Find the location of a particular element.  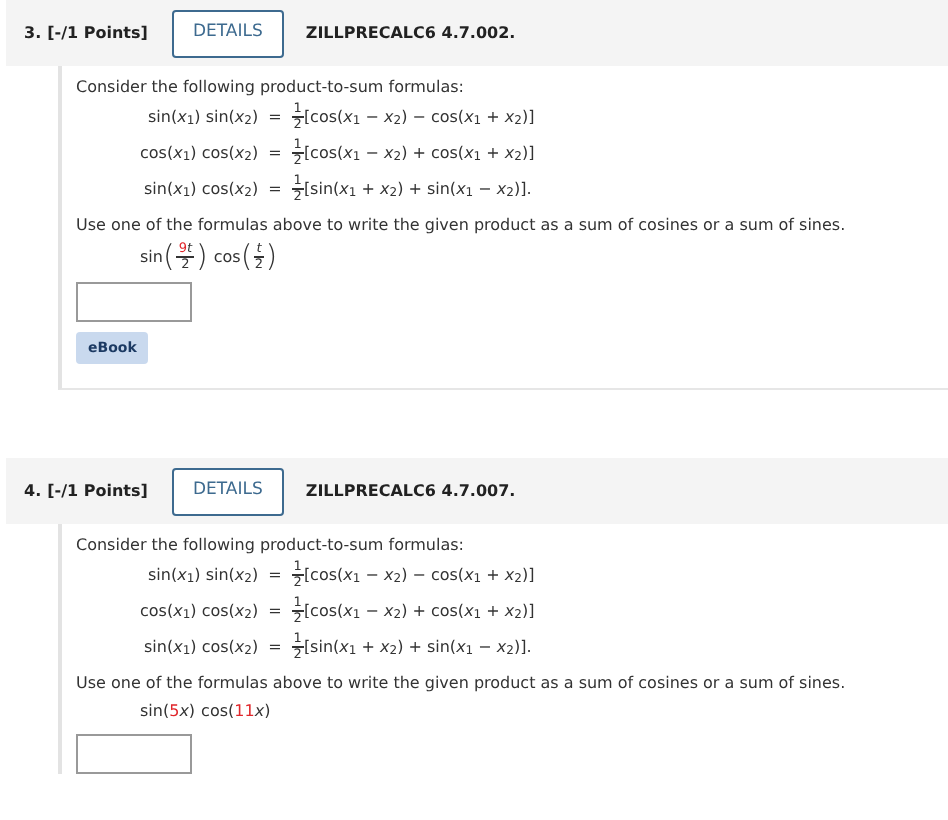

question-number: 3. is located at coordinates (33, 33).